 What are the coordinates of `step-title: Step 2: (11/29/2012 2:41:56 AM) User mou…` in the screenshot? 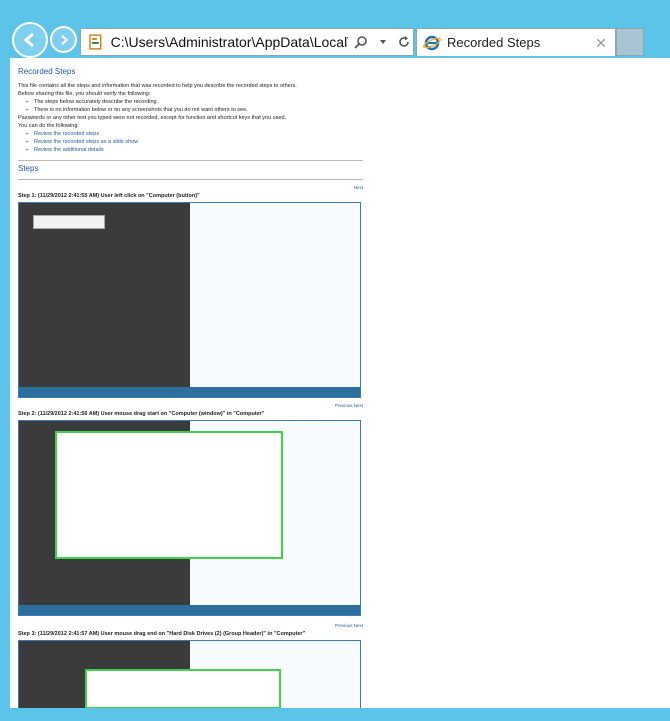 It's located at (141, 414).